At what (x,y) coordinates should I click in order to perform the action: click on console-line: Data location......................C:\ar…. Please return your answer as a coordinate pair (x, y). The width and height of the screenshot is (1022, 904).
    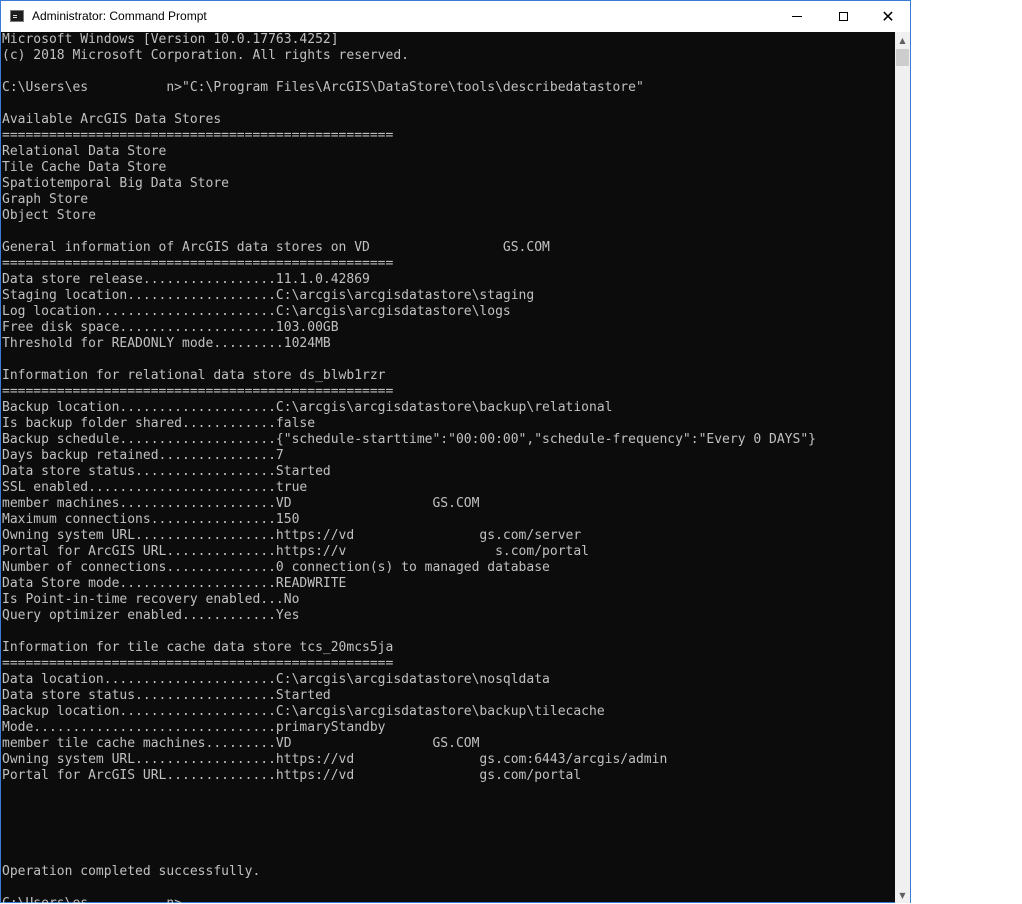
    Looking at the image, I should click on (276, 679).